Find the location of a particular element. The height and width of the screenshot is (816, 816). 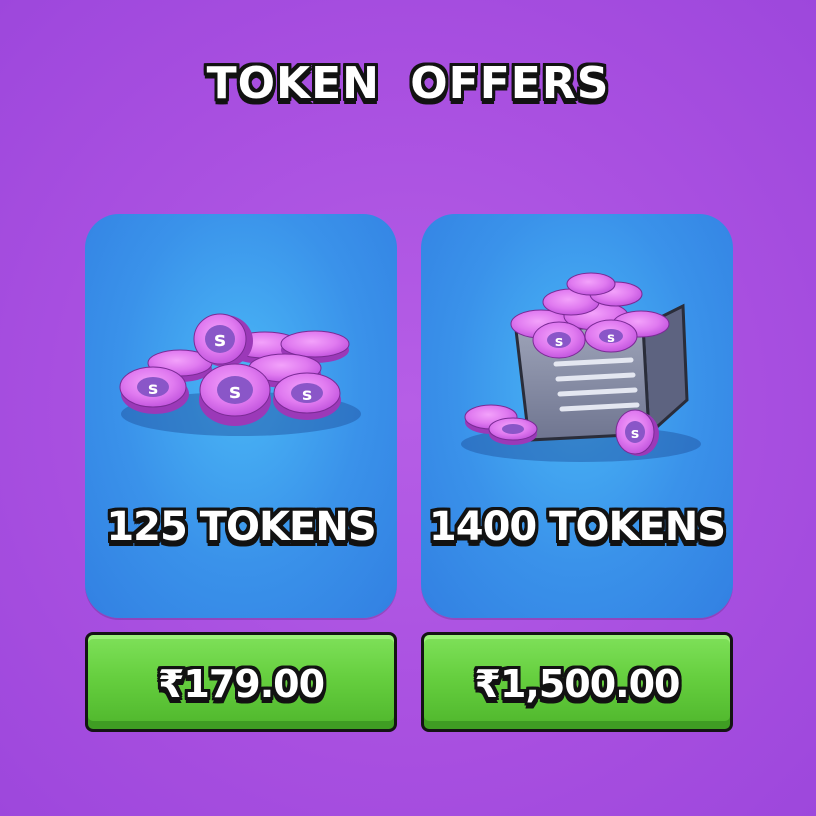

price-label: ₹179.00 is located at coordinates (241, 684).